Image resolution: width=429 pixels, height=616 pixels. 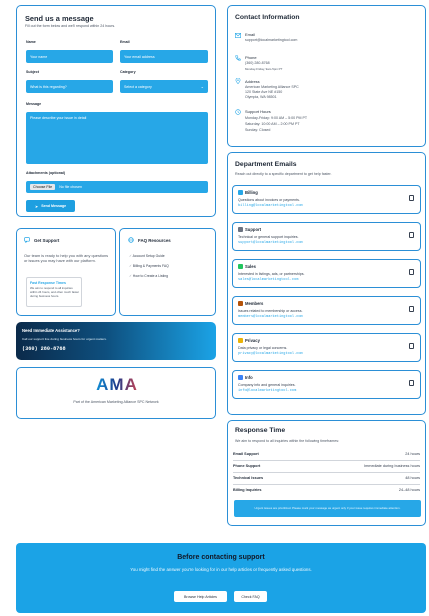 I want to click on address-line: 120 State Ave NE #150, so click(x=264, y=92).